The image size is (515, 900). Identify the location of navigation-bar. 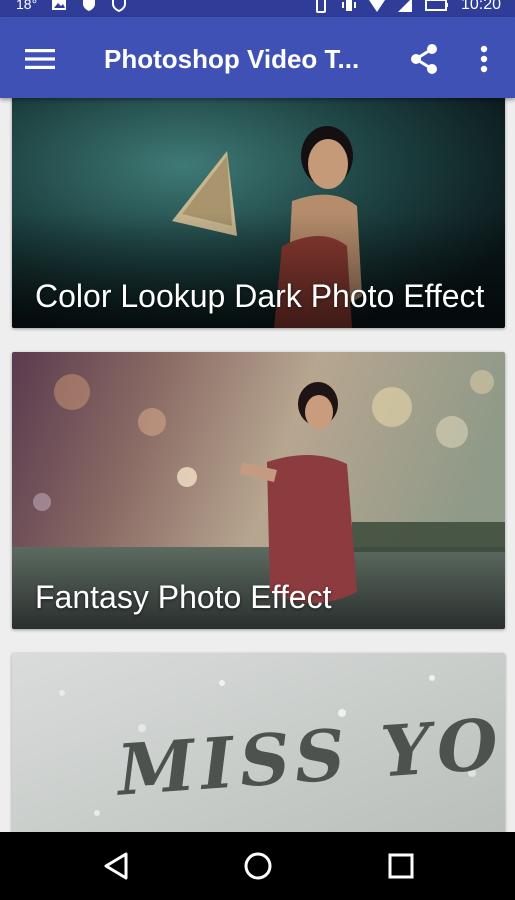
(257, 866).